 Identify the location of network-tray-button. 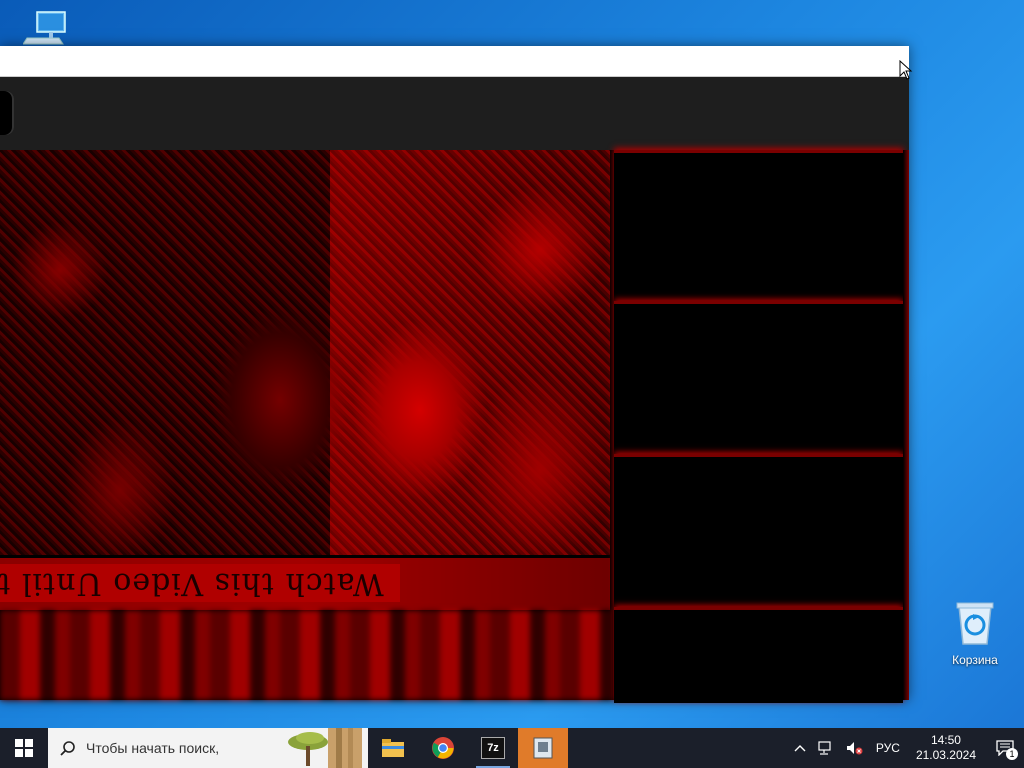
(826, 748).